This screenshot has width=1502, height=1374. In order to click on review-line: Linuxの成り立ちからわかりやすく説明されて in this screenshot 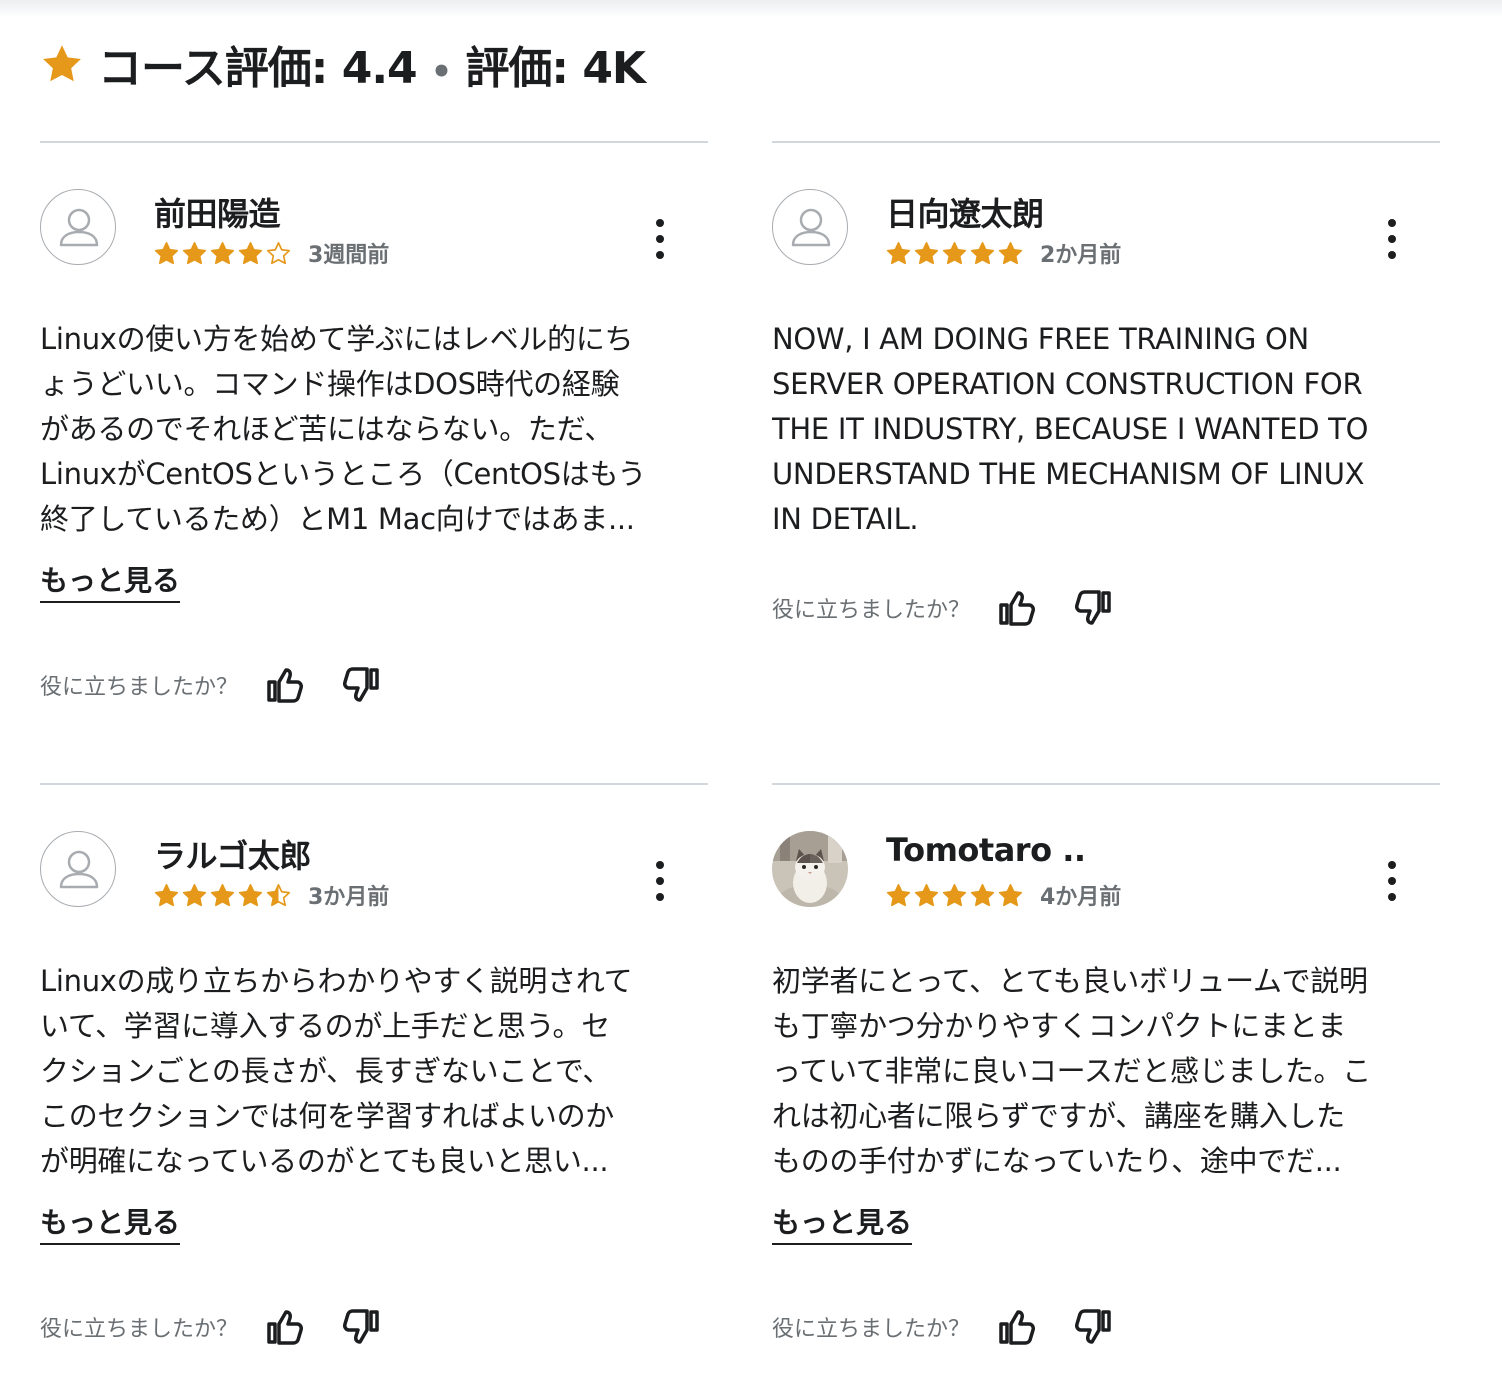, I will do `click(336, 981)`.